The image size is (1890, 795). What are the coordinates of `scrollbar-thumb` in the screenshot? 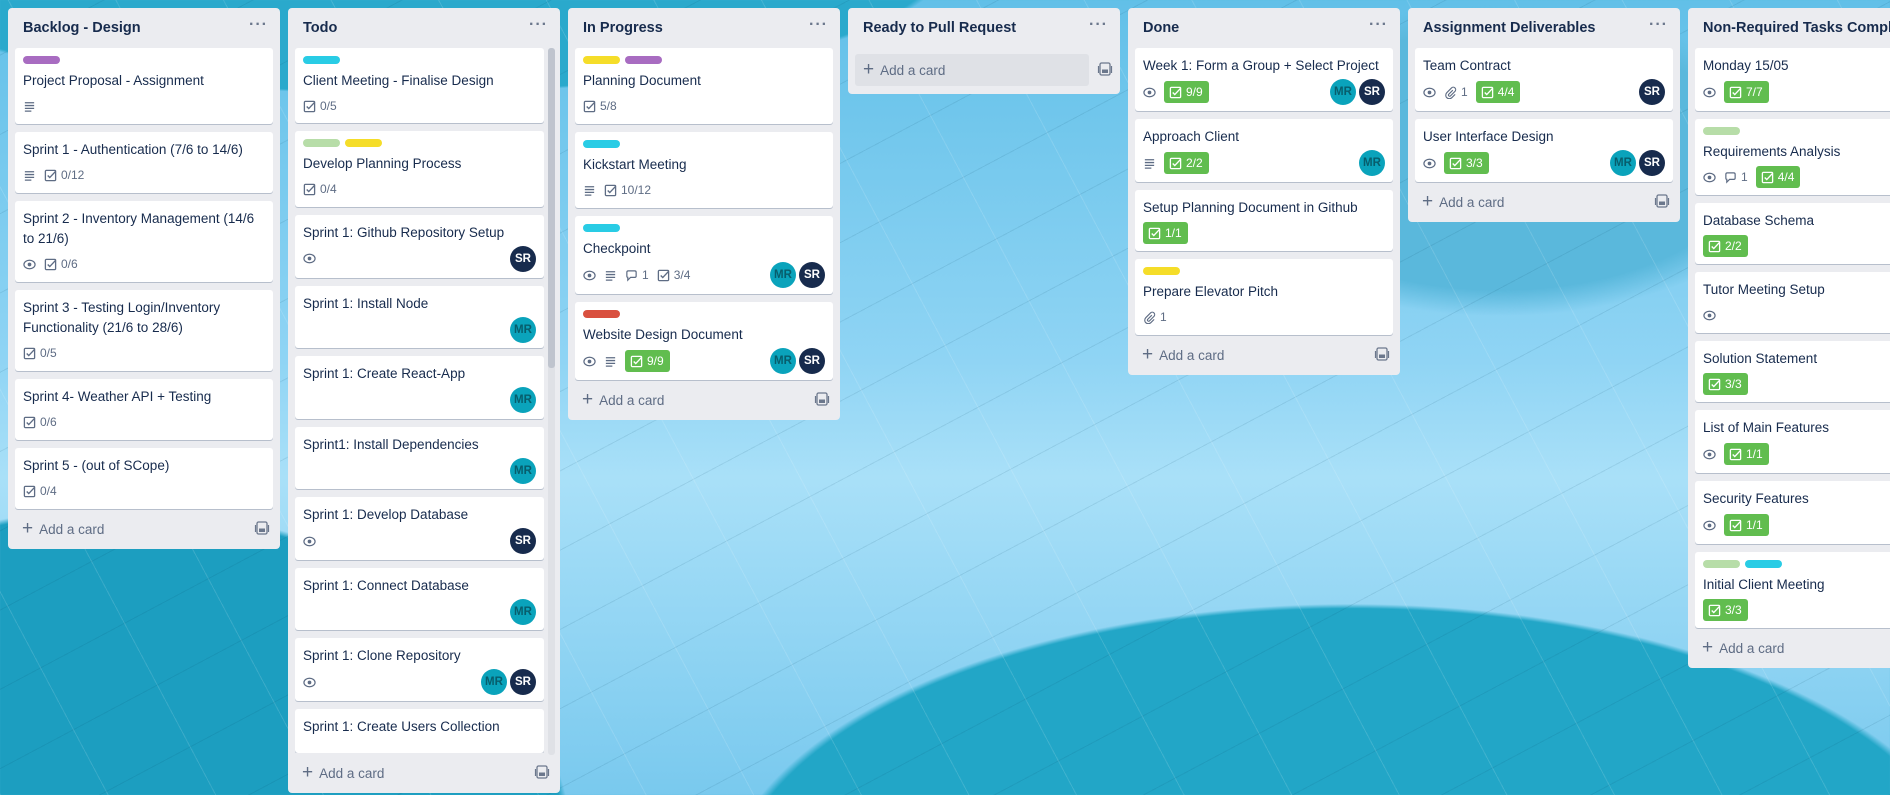 It's located at (551, 208).